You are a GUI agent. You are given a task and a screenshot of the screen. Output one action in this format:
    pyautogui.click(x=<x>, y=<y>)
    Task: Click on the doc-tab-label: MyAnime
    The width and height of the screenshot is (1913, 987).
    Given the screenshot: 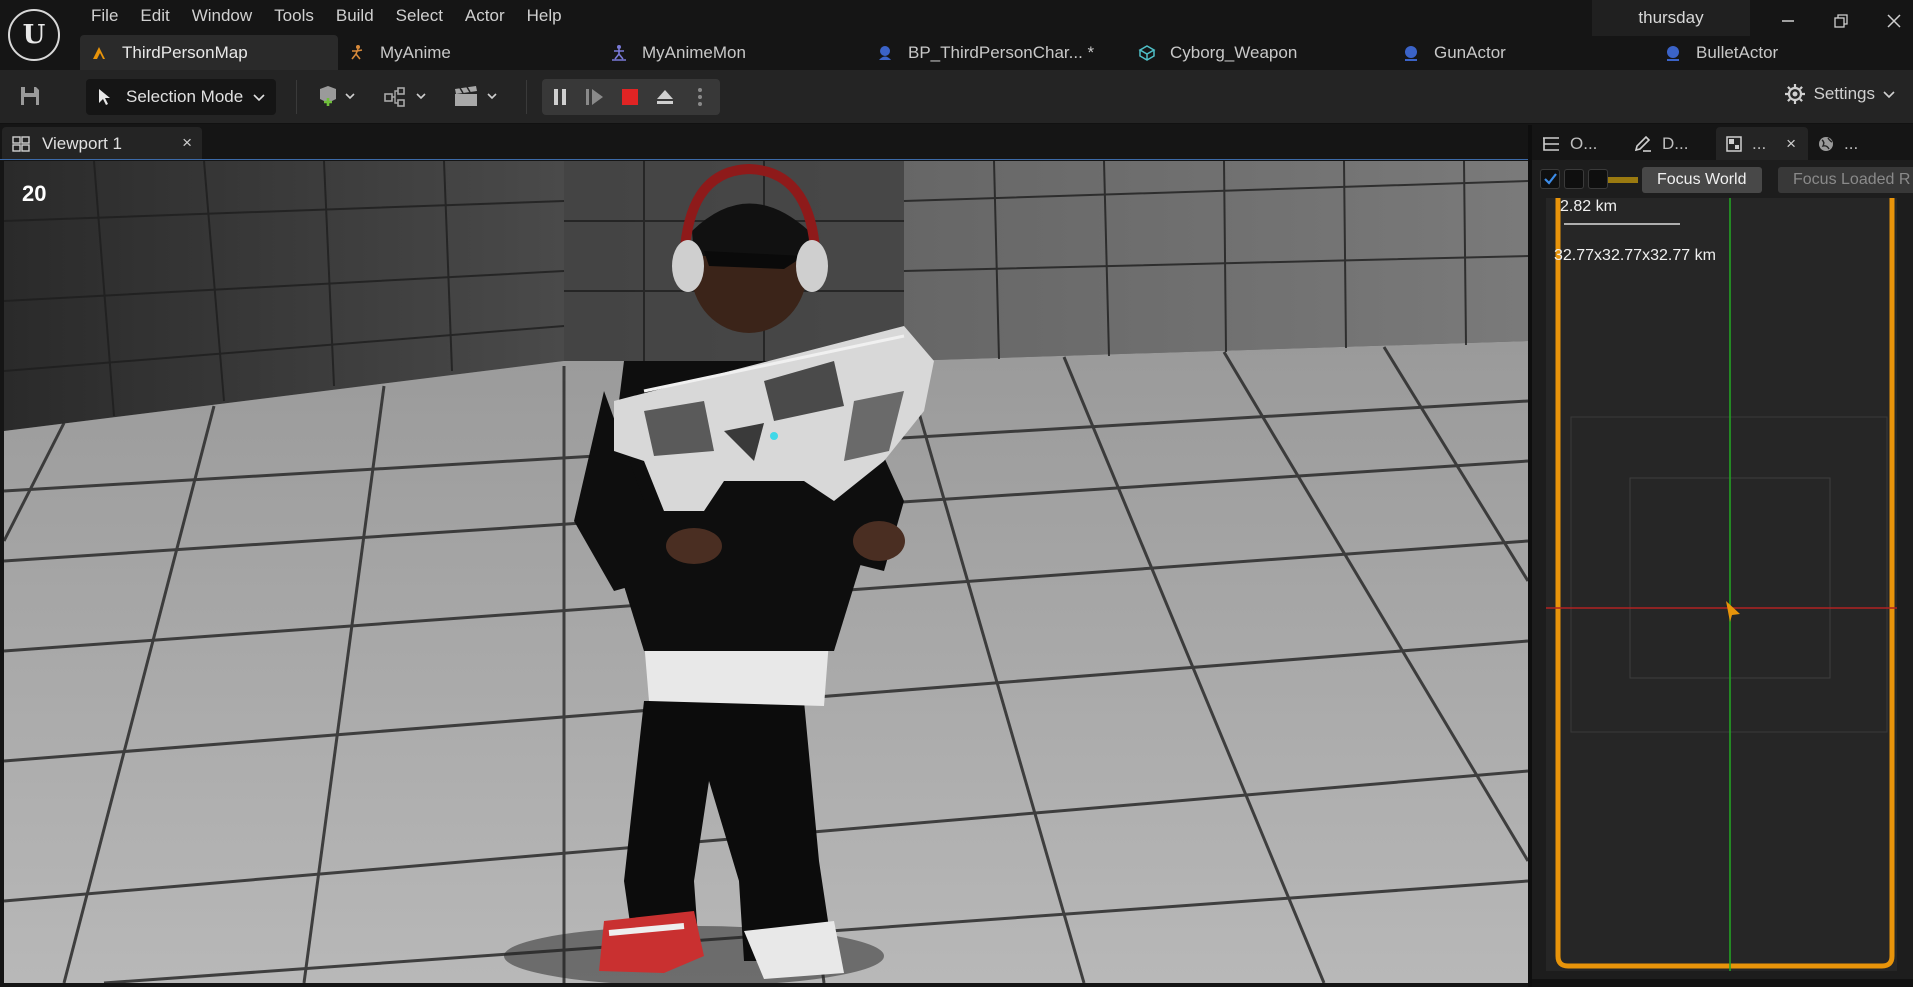 What is the action you would take?
    pyautogui.click(x=415, y=52)
    